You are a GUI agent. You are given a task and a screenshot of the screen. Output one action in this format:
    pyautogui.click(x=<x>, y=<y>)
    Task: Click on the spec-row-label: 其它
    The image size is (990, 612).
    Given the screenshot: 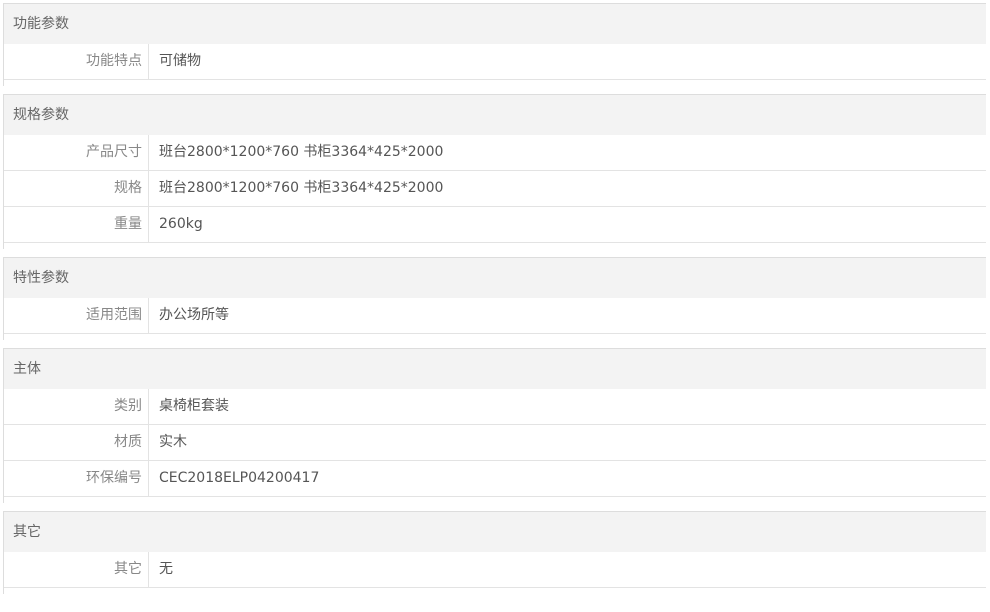 What is the action you would take?
    pyautogui.click(x=76, y=569)
    